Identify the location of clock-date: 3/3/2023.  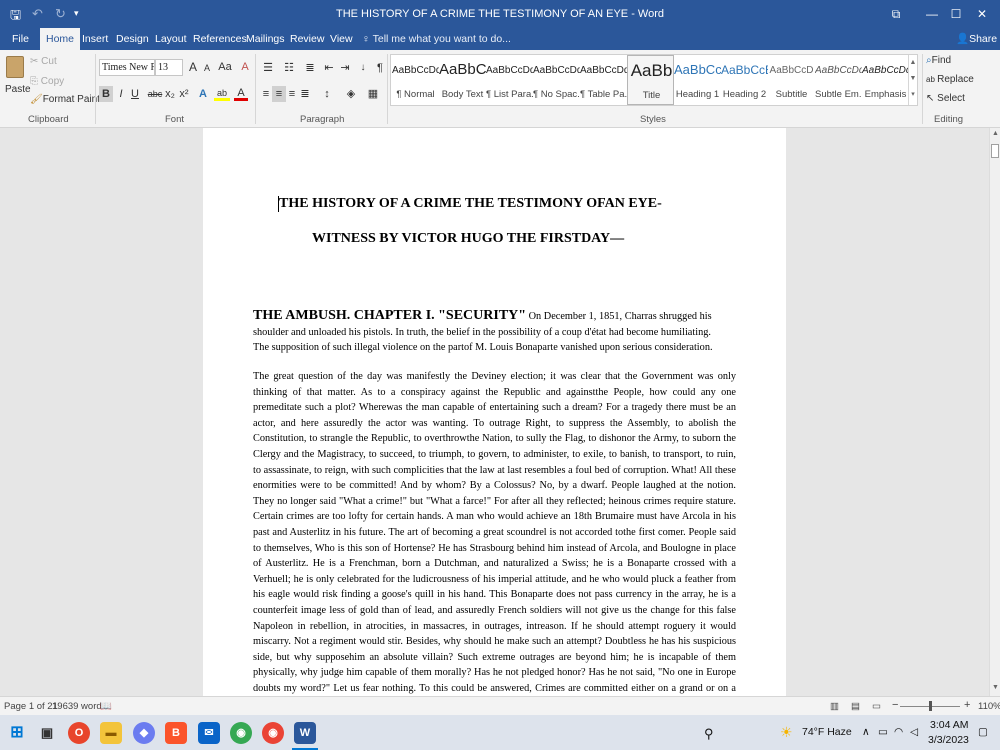
(948, 740).